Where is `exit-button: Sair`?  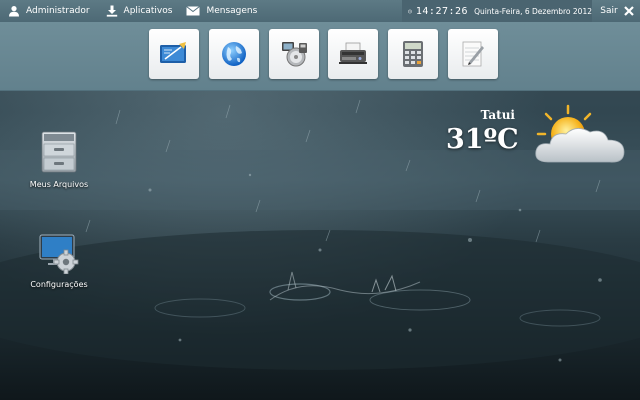
exit-button: Sair is located at coordinates (617, 11).